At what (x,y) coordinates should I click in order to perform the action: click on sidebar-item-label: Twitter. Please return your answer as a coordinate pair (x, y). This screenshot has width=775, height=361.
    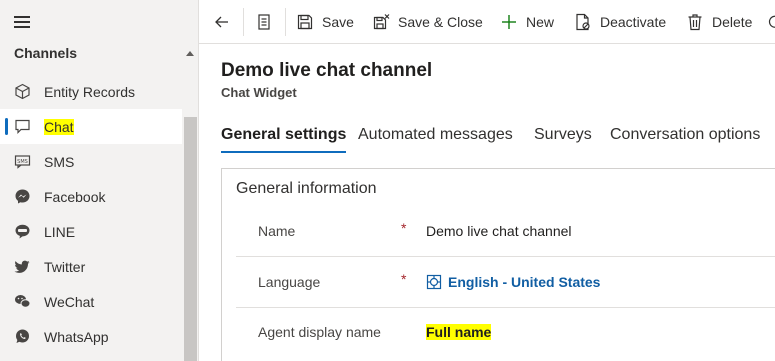
    Looking at the image, I should click on (65, 267).